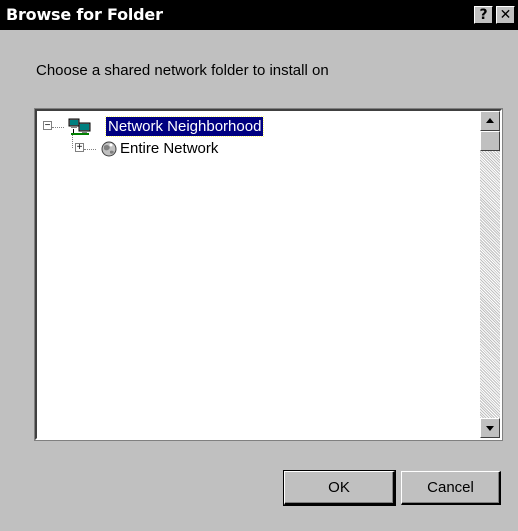  Describe the element at coordinates (259, 15) in the screenshot. I see `title-bar: Browse for Folder ? ✕` at that location.